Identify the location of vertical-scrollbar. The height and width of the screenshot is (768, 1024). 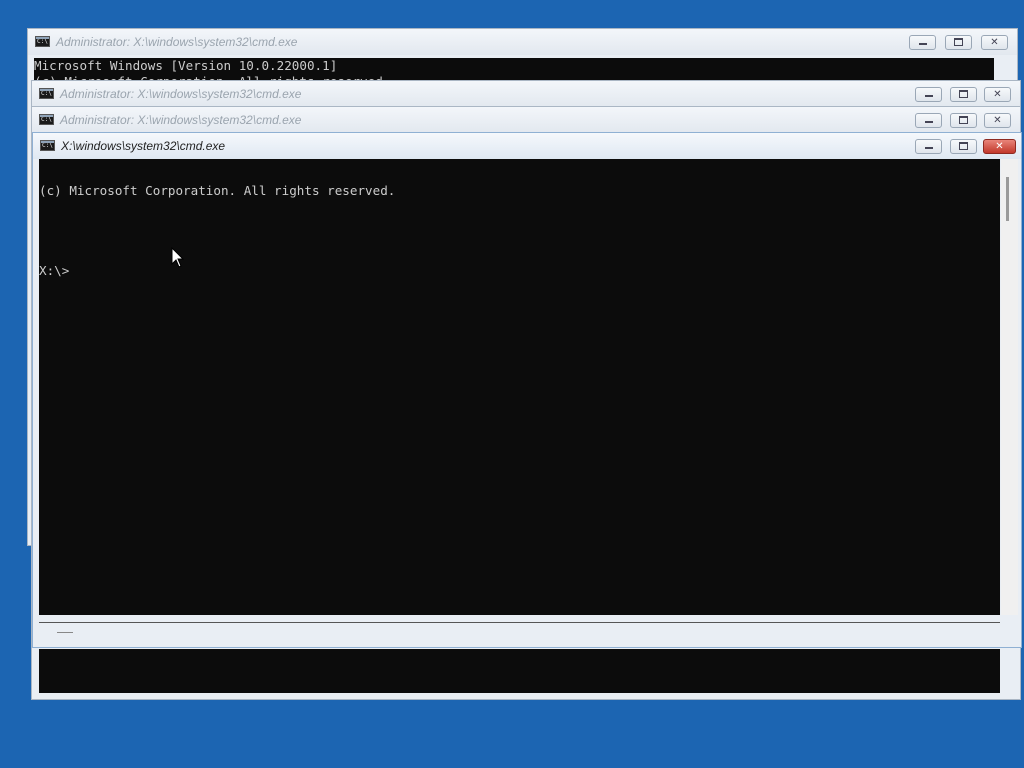
(1009, 387).